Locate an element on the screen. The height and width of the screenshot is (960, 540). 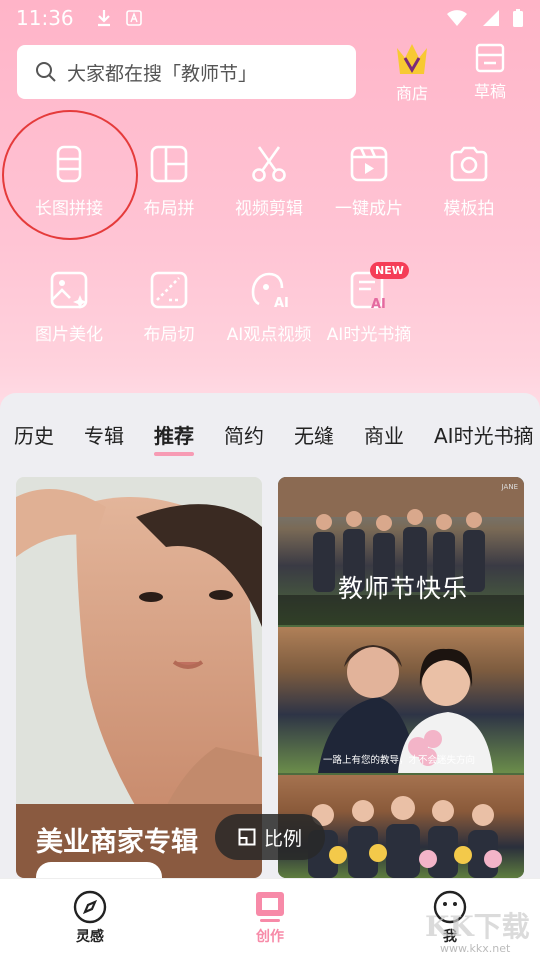
tool-template-shoot: 模板拍 is located at coordinates (469, 181).